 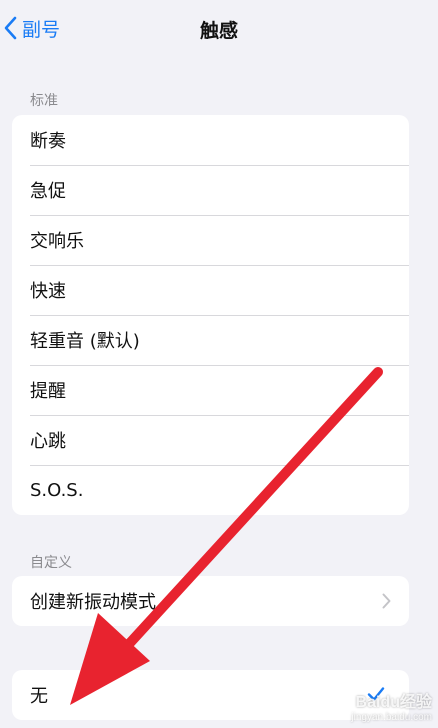 What do you see at coordinates (391, 717) in the screenshot?
I see `watermark-line2: jingyan.baidu.com` at bounding box center [391, 717].